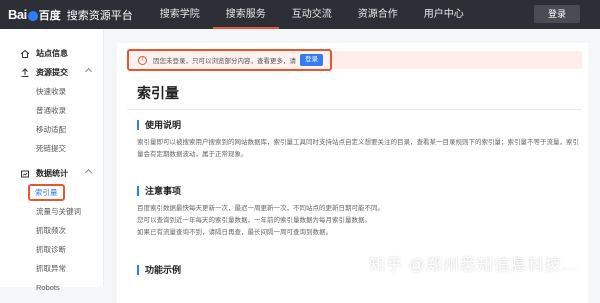 The width and height of the screenshot is (600, 303). What do you see at coordinates (32, 15) in the screenshot?
I see `paw-icon` at bounding box center [32, 15].